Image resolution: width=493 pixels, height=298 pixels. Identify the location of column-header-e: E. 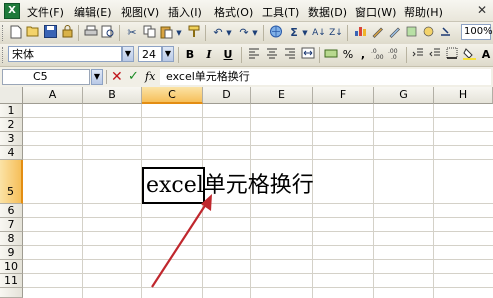
(282, 95).